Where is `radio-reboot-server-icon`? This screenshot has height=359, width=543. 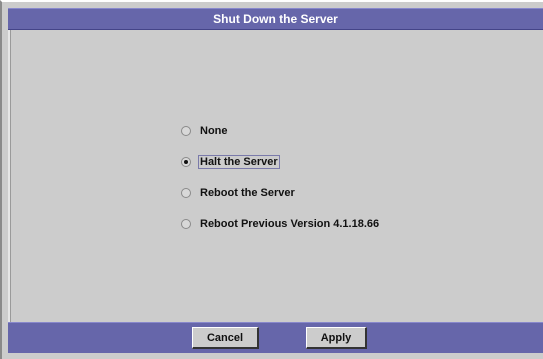 radio-reboot-server-icon is located at coordinates (186, 193).